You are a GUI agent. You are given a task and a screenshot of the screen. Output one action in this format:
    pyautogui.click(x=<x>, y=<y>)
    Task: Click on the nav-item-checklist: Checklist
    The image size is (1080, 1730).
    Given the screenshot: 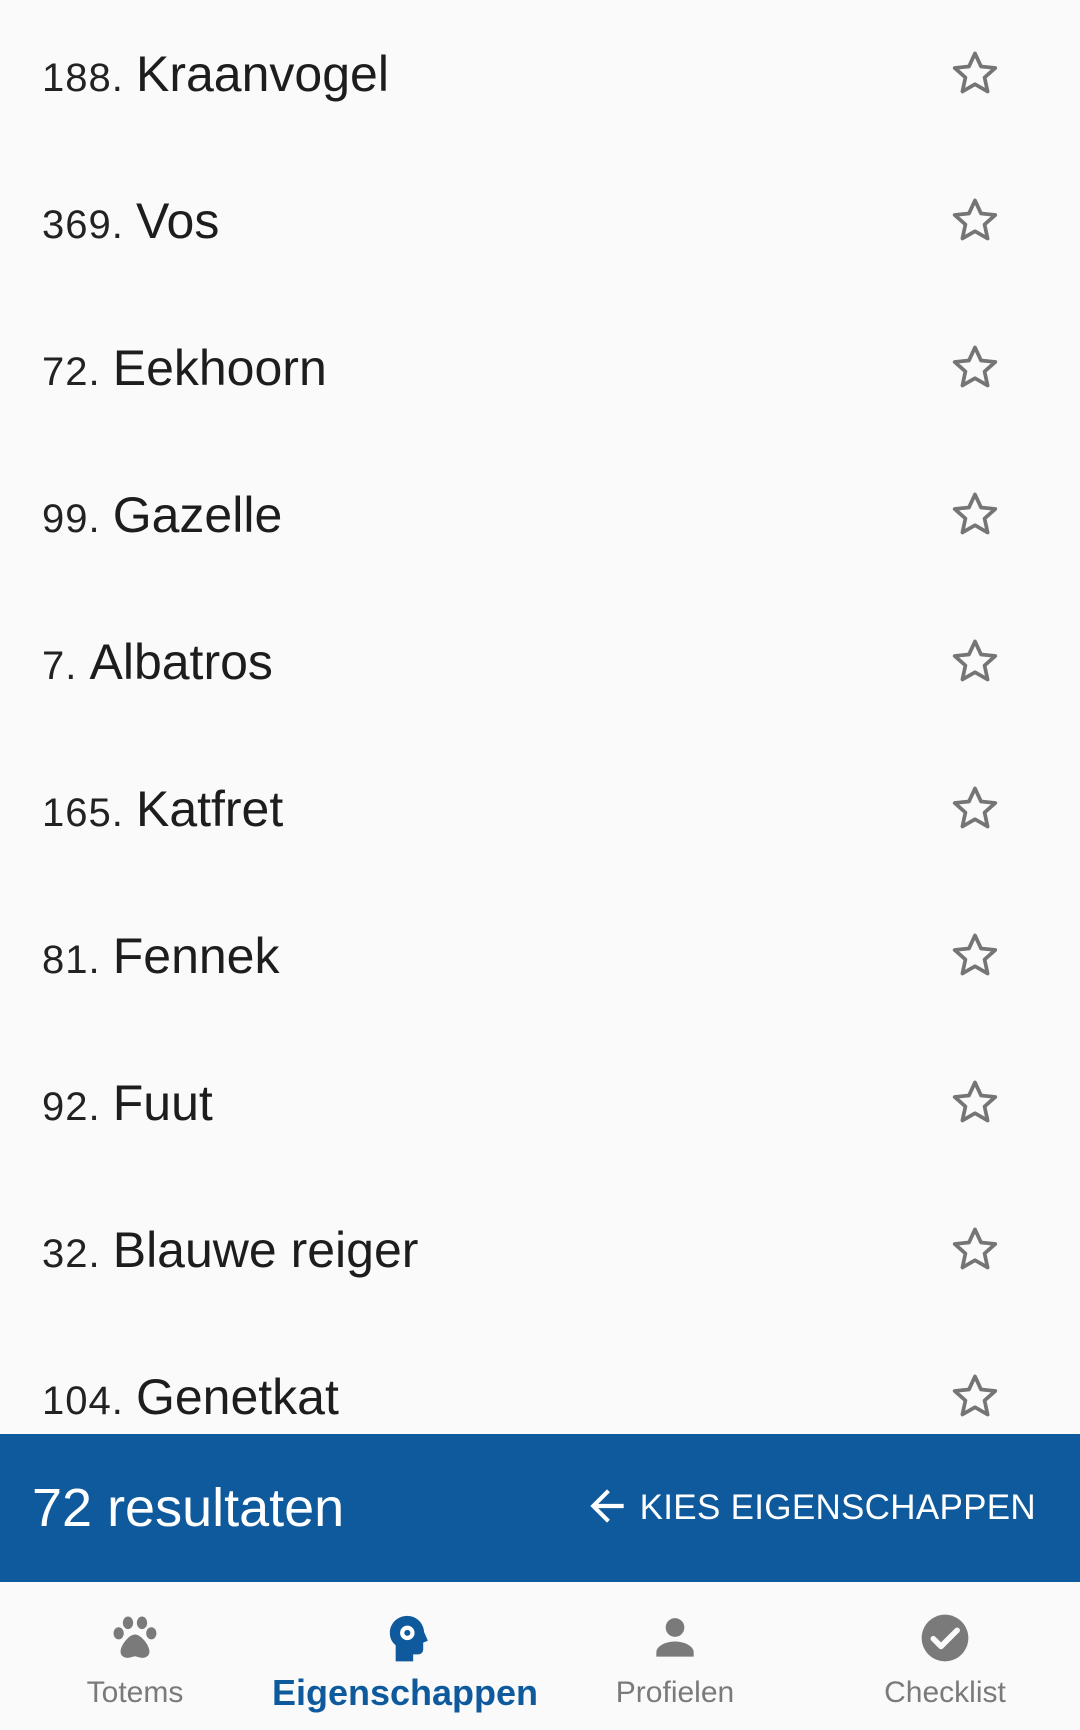 What is the action you would take?
    pyautogui.click(x=945, y=1656)
    